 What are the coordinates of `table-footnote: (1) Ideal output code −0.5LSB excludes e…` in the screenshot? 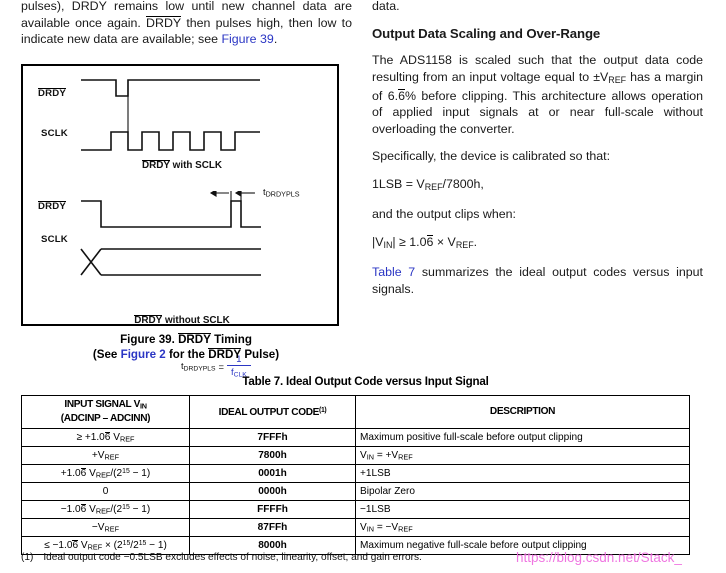 It's located at (221, 557).